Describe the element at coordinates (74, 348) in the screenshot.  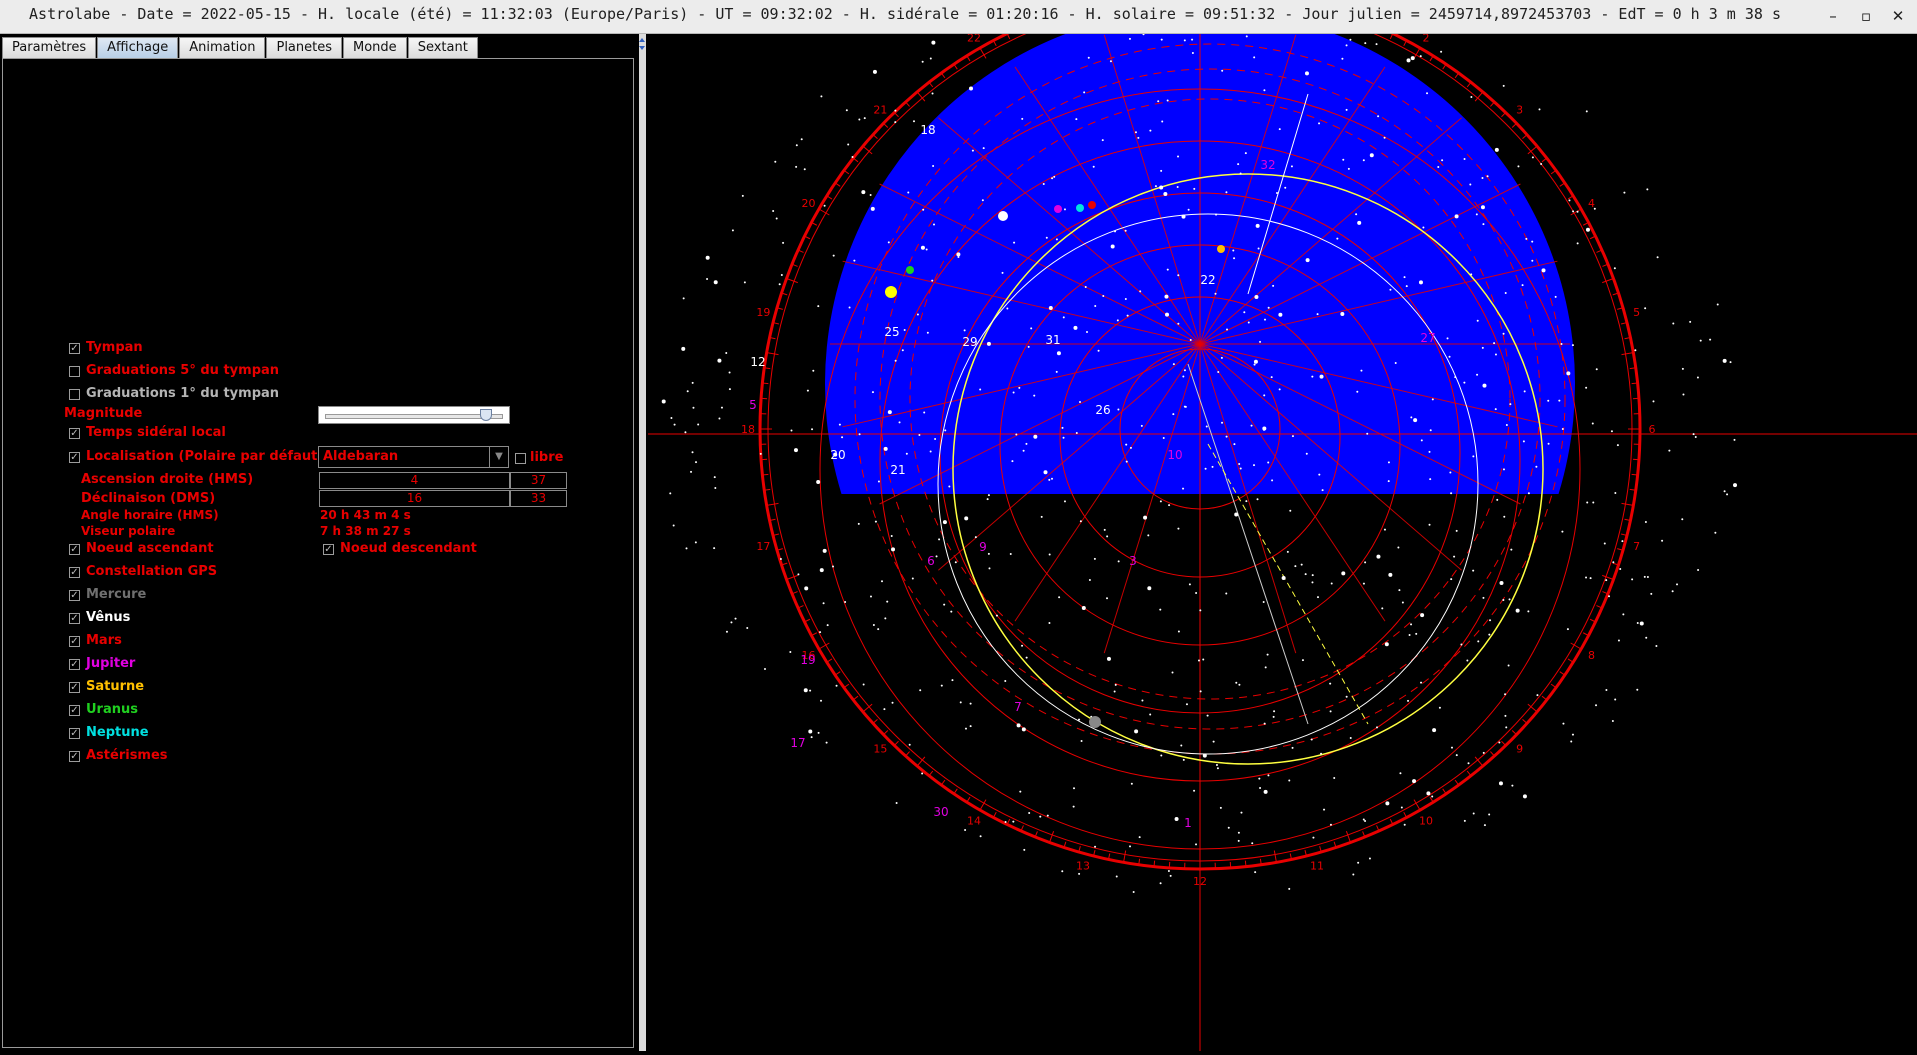
I see `tympan-checkbox: ✓` at that location.